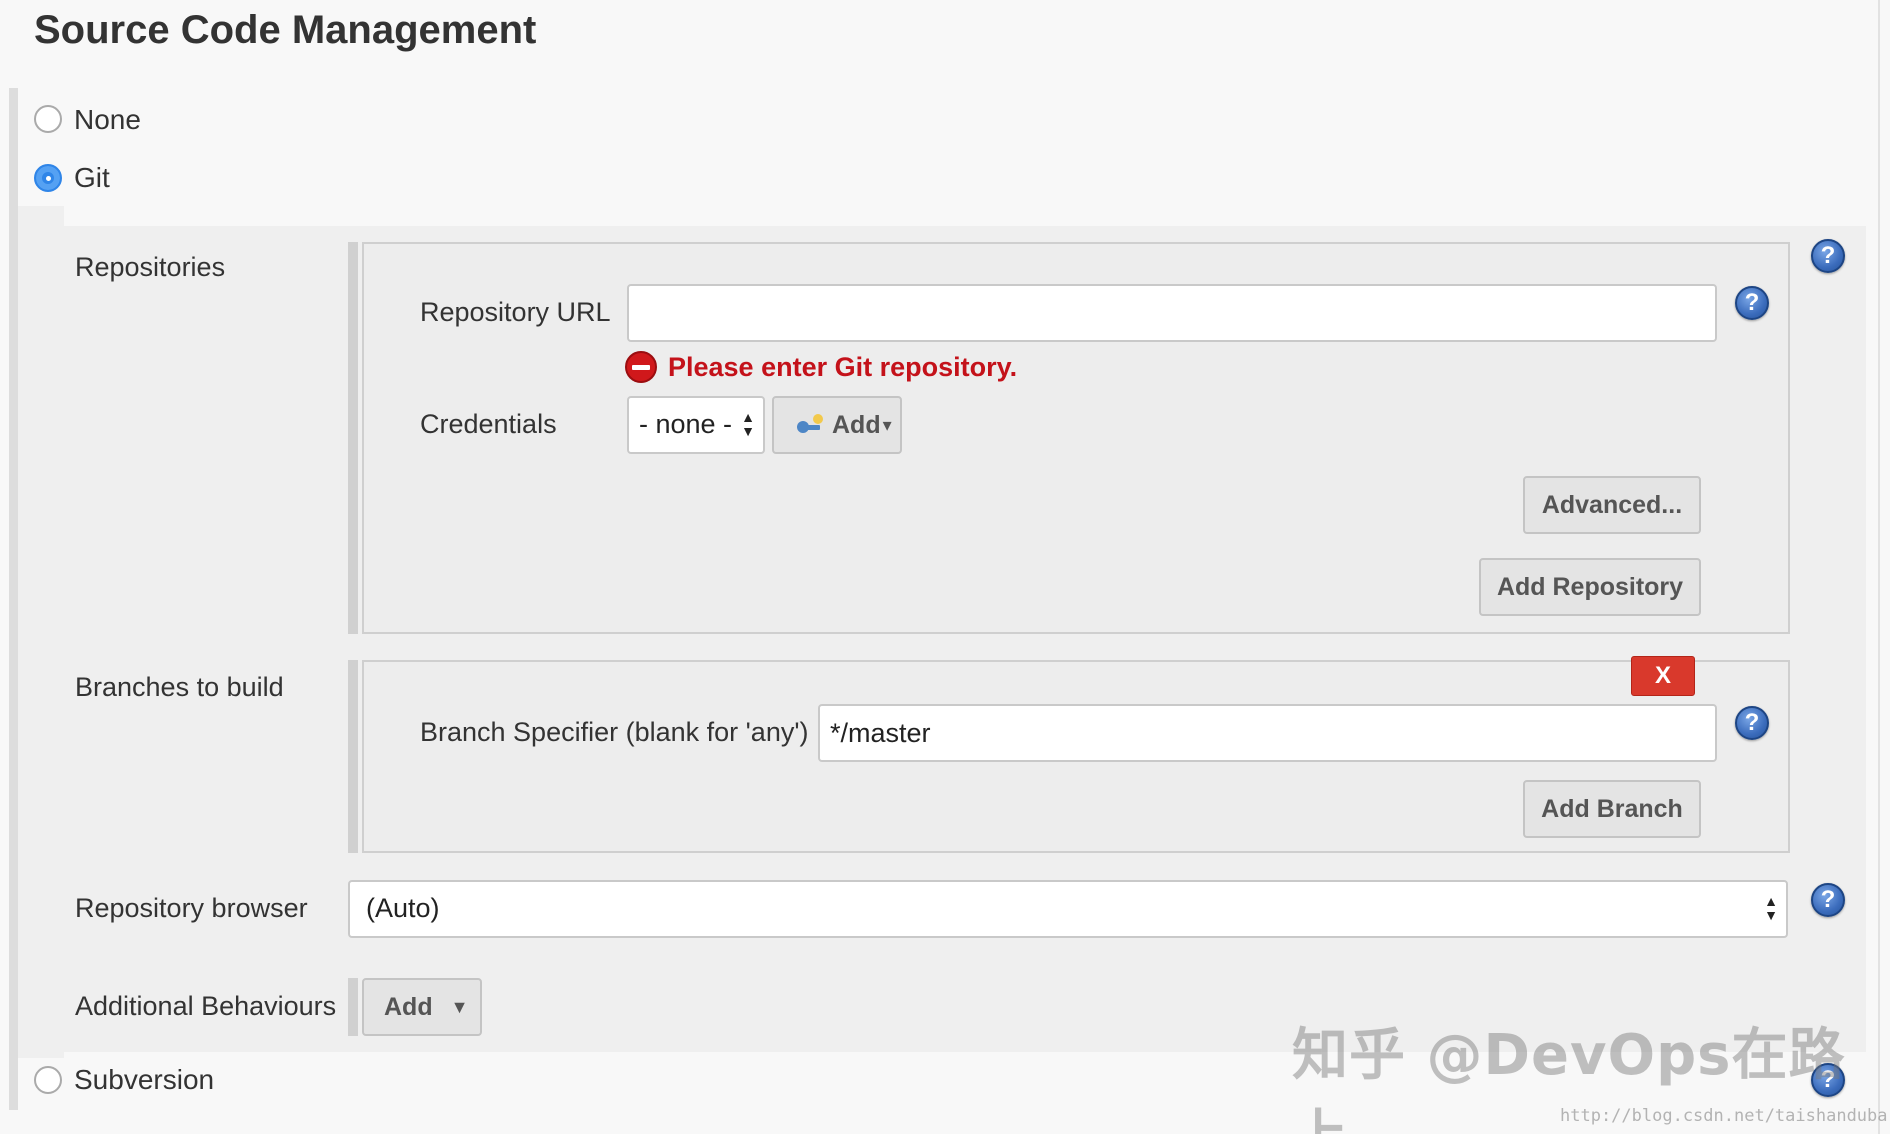  What do you see at coordinates (92, 178) in the screenshot?
I see `scm-git-label: Git` at bounding box center [92, 178].